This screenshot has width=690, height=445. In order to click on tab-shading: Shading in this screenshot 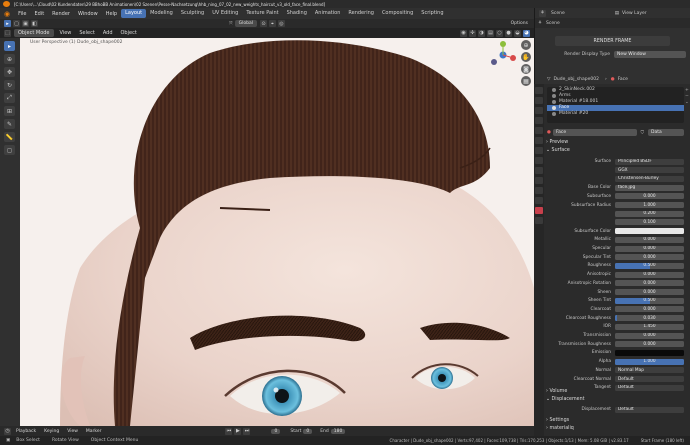, I will do `click(297, 13)`.